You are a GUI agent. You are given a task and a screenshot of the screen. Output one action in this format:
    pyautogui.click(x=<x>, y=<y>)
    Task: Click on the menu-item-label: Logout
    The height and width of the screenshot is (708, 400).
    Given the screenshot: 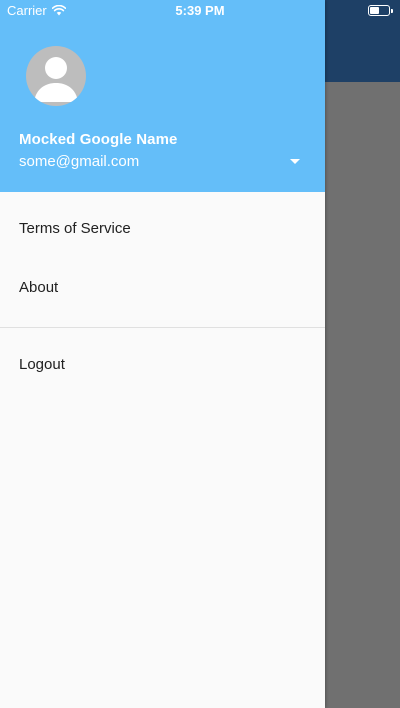 What is the action you would take?
    pyautogui.click(x=42, y=364)
    